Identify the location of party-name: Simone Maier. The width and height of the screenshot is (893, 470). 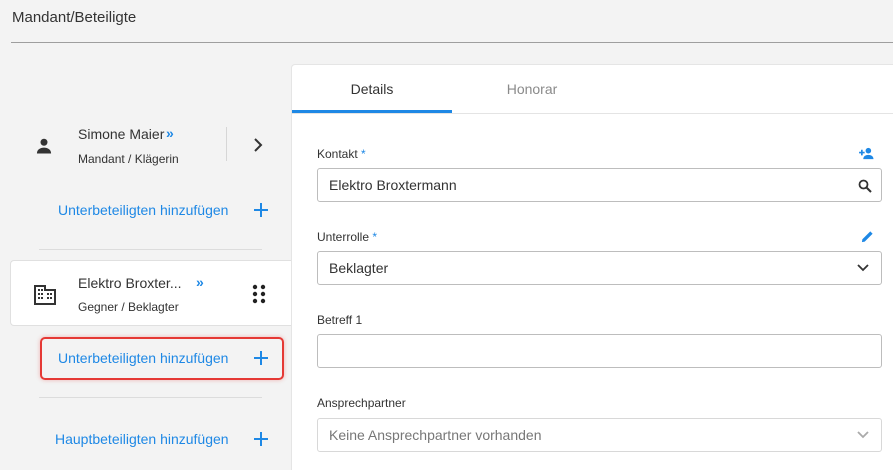
(121, 134).